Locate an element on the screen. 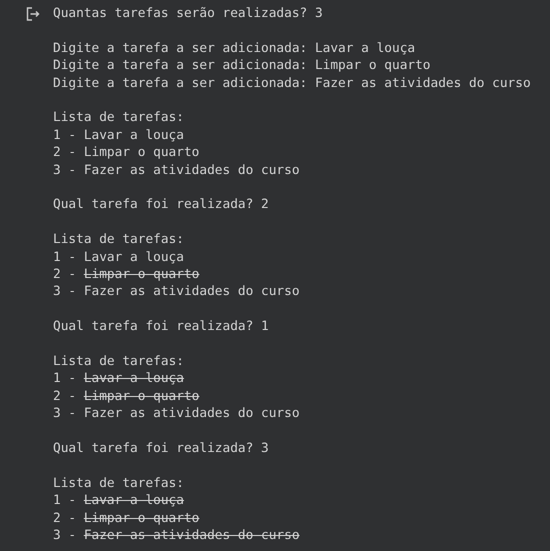  output-line: Digite a tarefa a ser adicionada: Lavar a louça is located at coordinates (234, 49).